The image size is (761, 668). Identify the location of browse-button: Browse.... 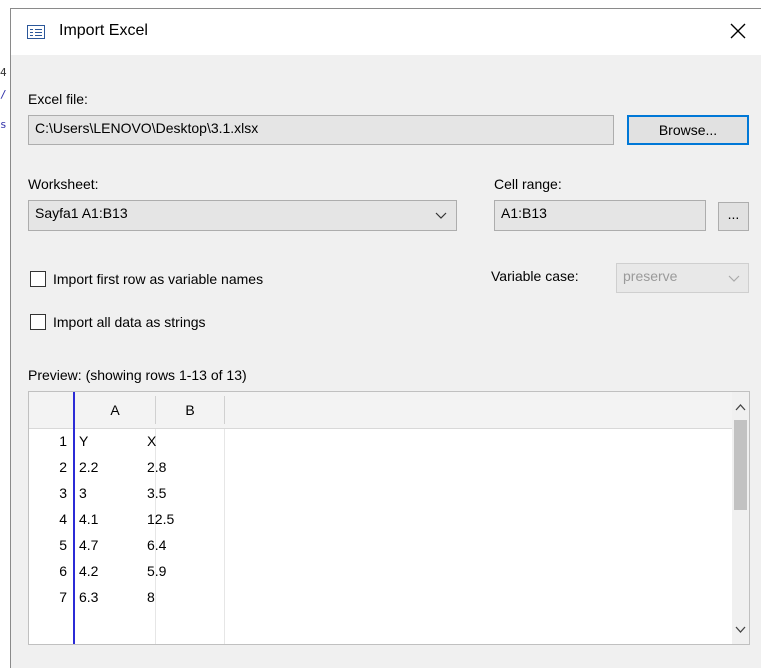
(688, 130).